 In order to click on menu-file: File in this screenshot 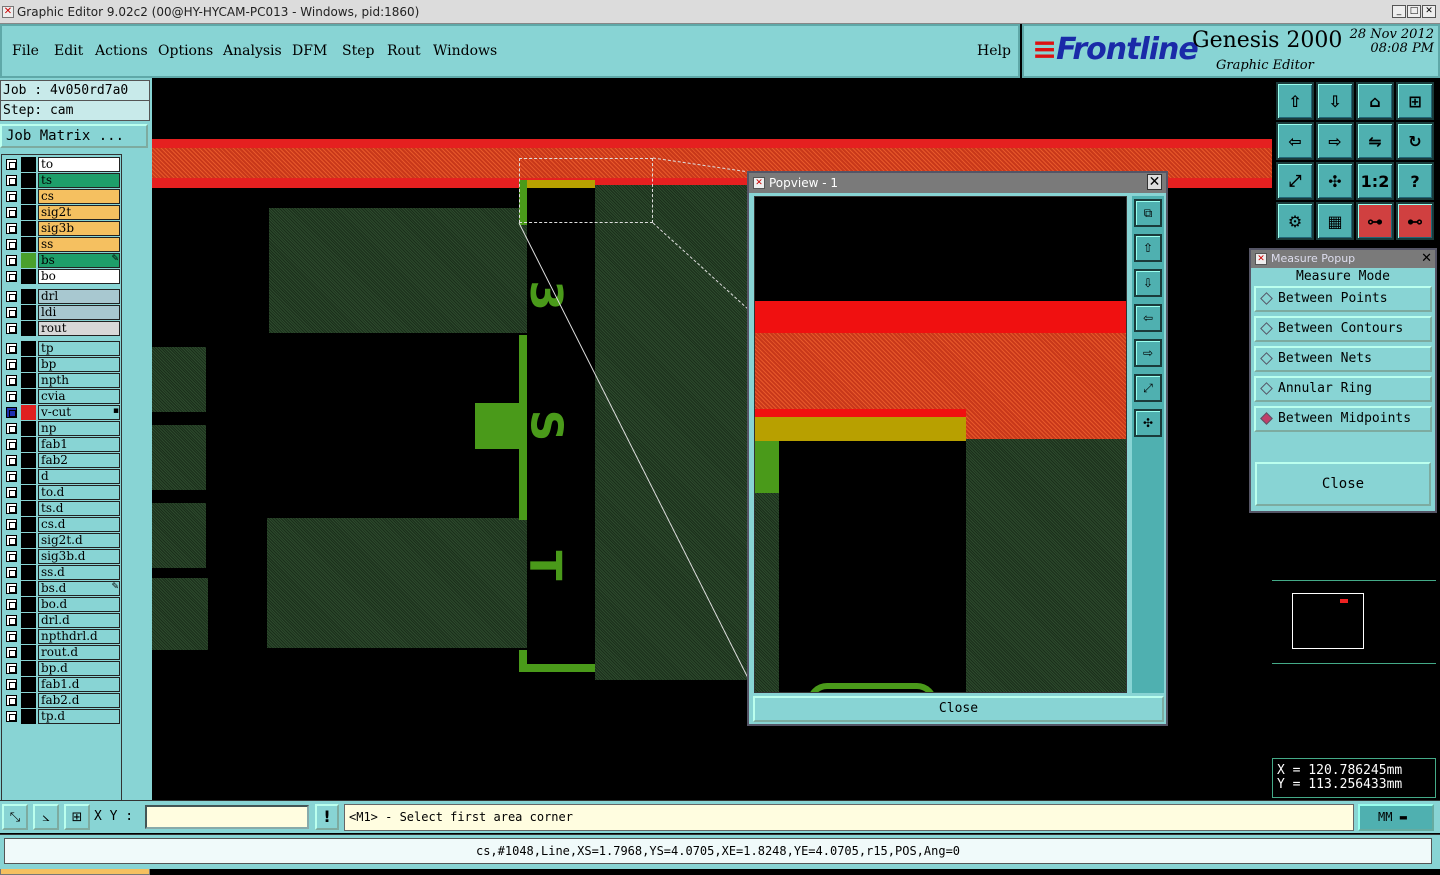, I will do `click(25, 51)`.